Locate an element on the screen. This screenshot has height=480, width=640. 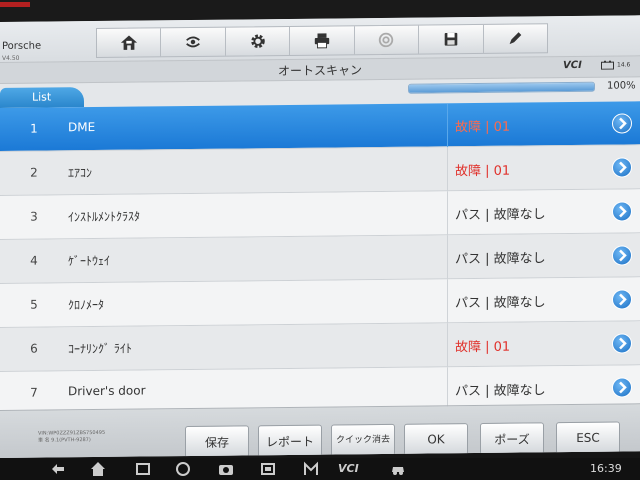
module-number: 2 is located at coordinates (34, 172).